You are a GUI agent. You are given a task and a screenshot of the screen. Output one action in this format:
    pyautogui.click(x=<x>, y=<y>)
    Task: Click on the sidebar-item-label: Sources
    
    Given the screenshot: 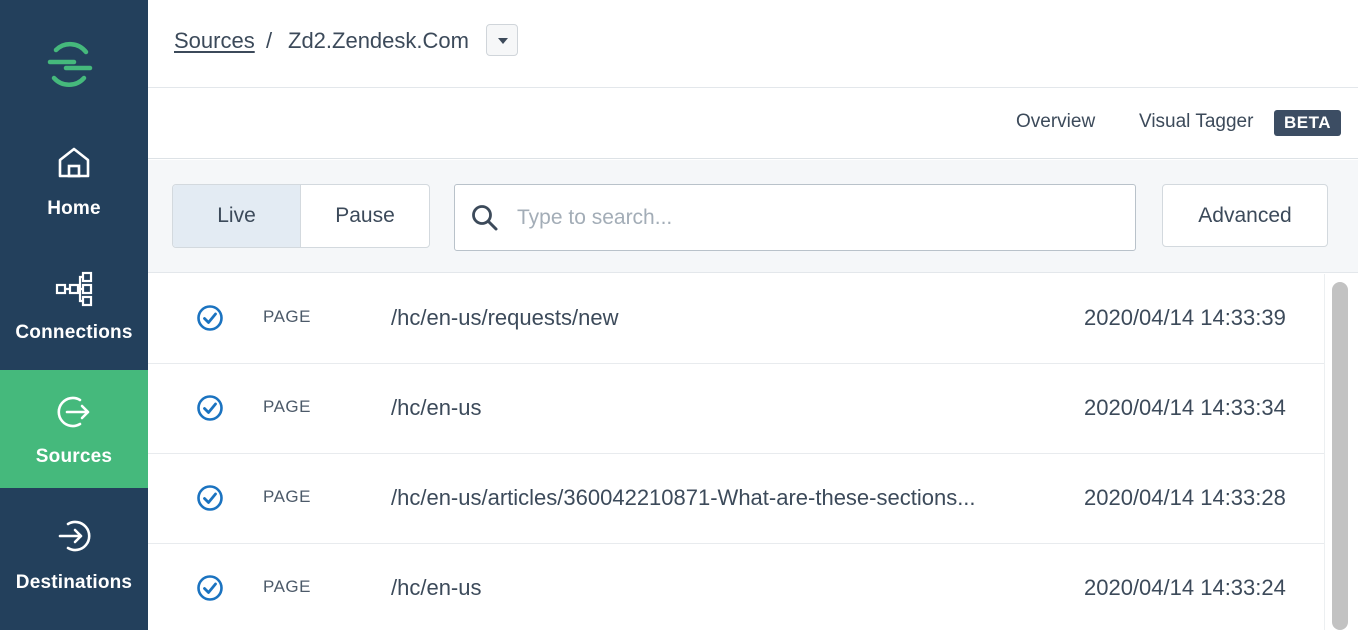 What is the action you would take?
    pyautogui.click(x=74, y=456)
    